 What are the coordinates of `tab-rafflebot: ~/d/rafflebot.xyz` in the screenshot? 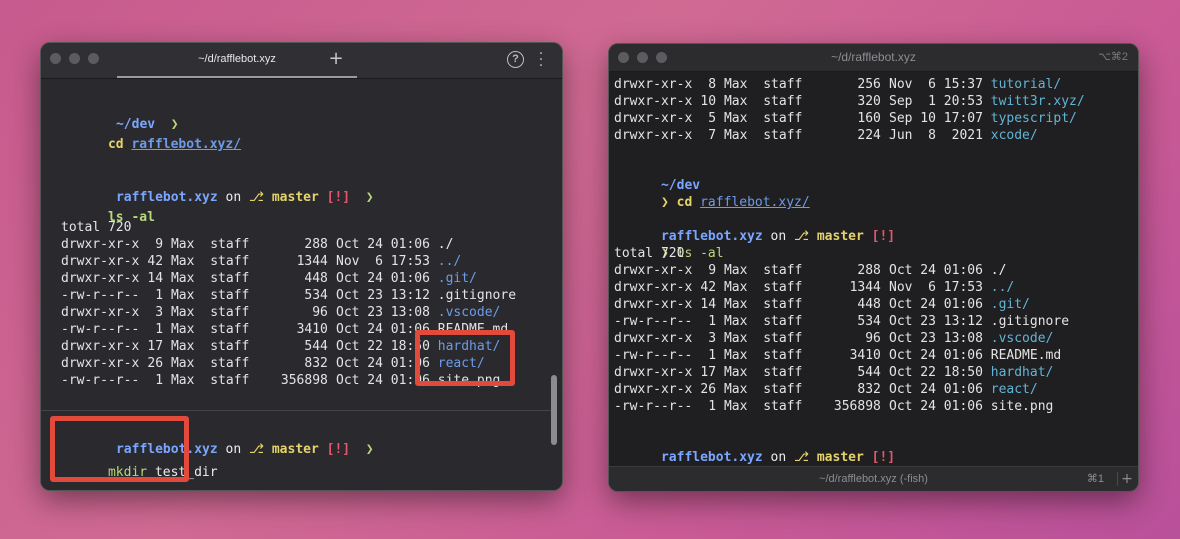 It's located at (237, 60).